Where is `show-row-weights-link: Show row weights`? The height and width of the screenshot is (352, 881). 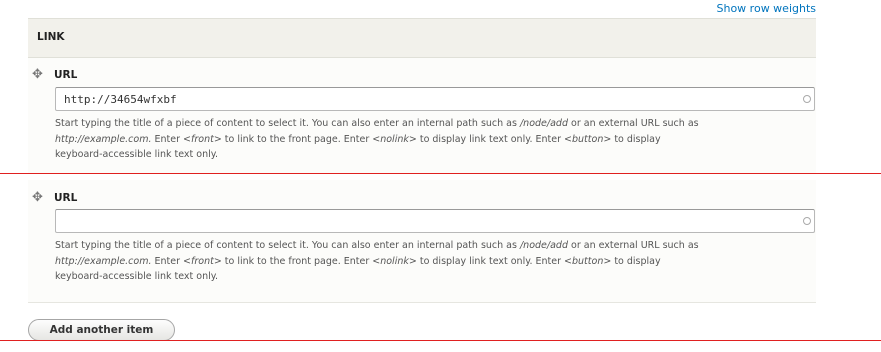
show-row-weights-link: Show row weights is located at coordinates (767, 8).